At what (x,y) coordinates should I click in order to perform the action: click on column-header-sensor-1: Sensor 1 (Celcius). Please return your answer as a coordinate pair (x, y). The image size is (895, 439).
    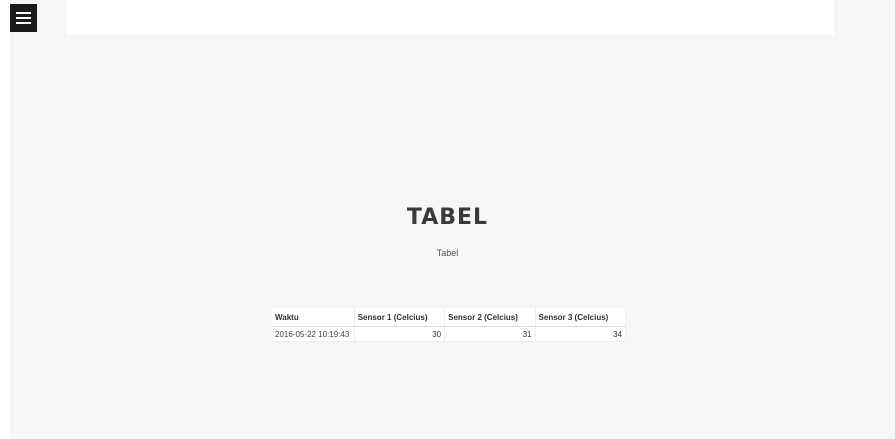
    Looking at the image, I should click on (400, 317).